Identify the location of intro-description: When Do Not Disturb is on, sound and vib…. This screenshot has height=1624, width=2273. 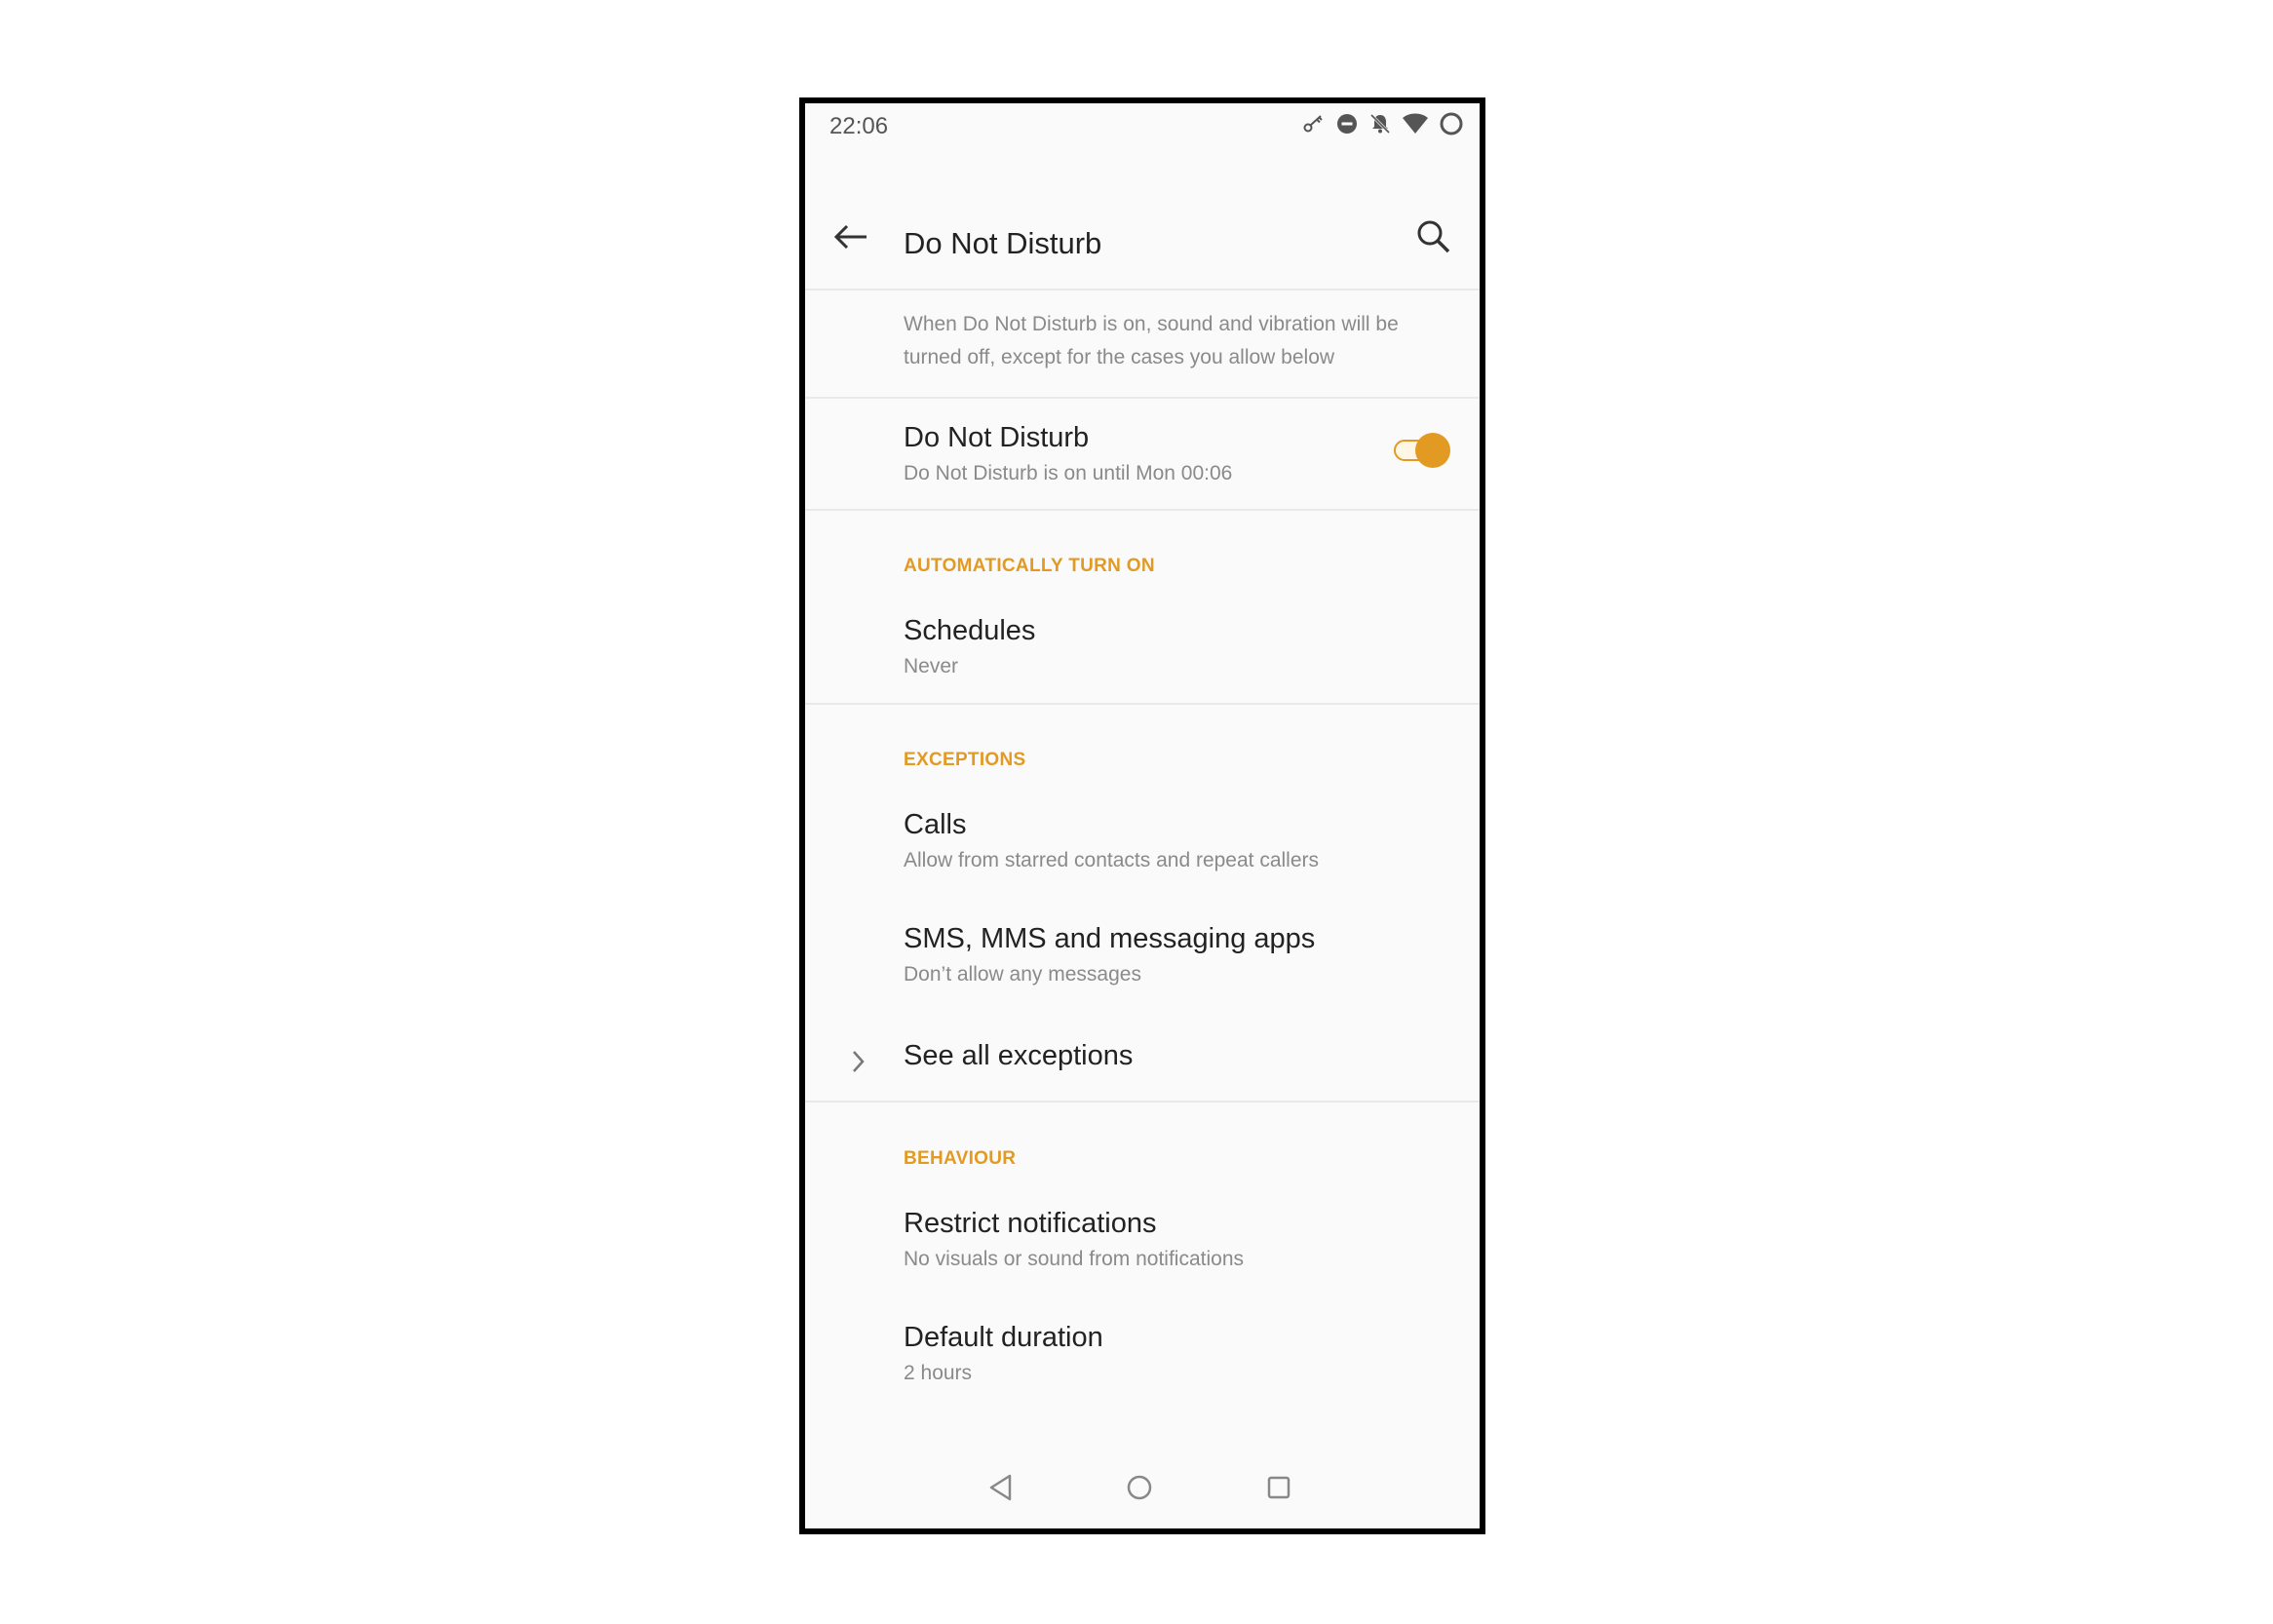
(1152, 341).